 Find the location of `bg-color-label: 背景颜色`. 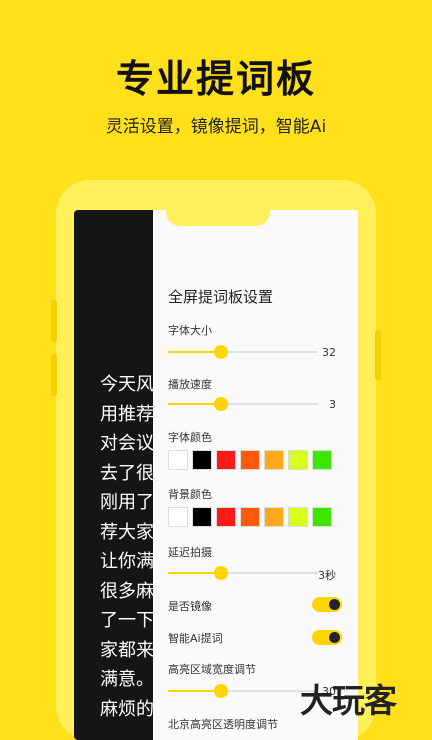

bg-color-label: 背景颜色 is located at coordinates (190, 494).